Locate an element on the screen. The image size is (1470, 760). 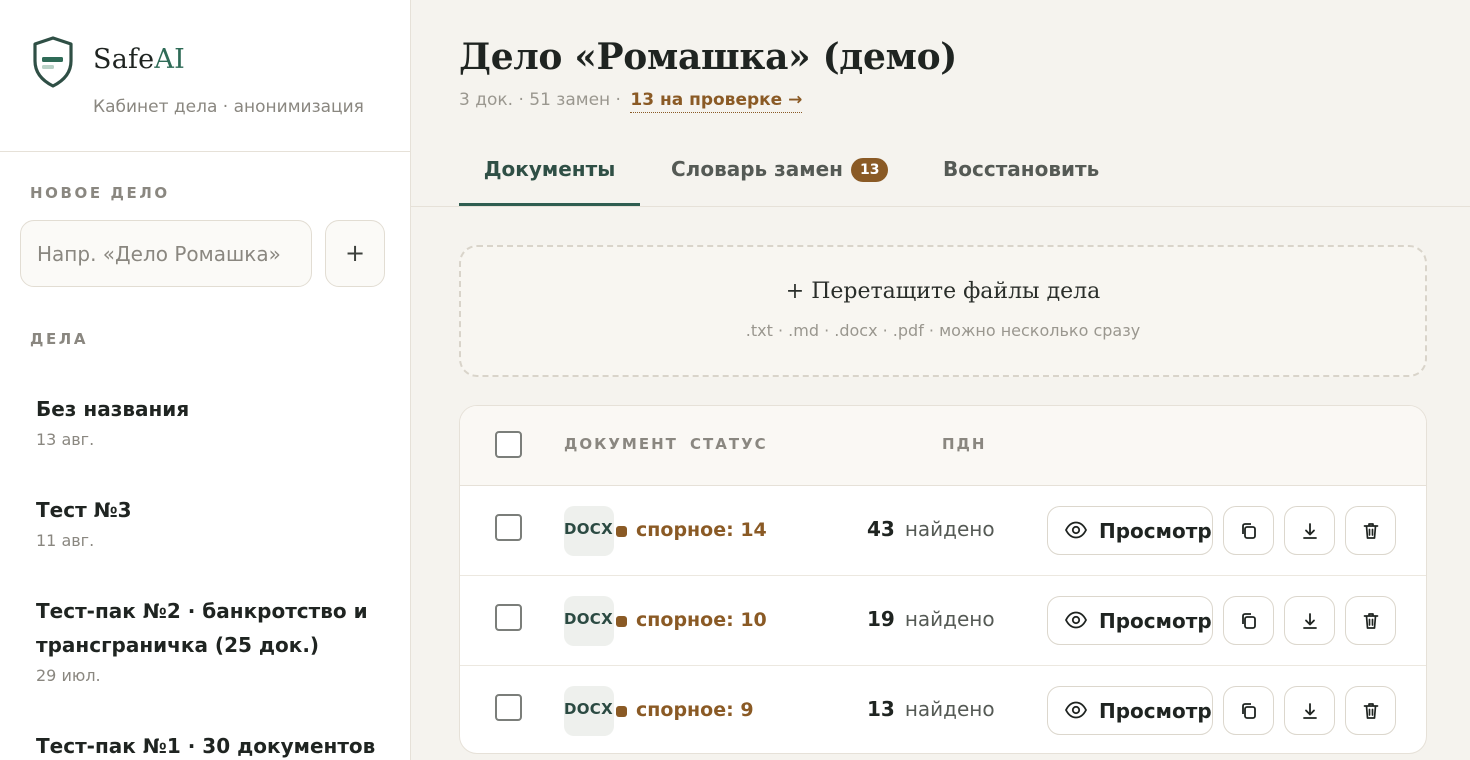
case-item: Без названия 13 авг. is located at coordinates (216, 420).